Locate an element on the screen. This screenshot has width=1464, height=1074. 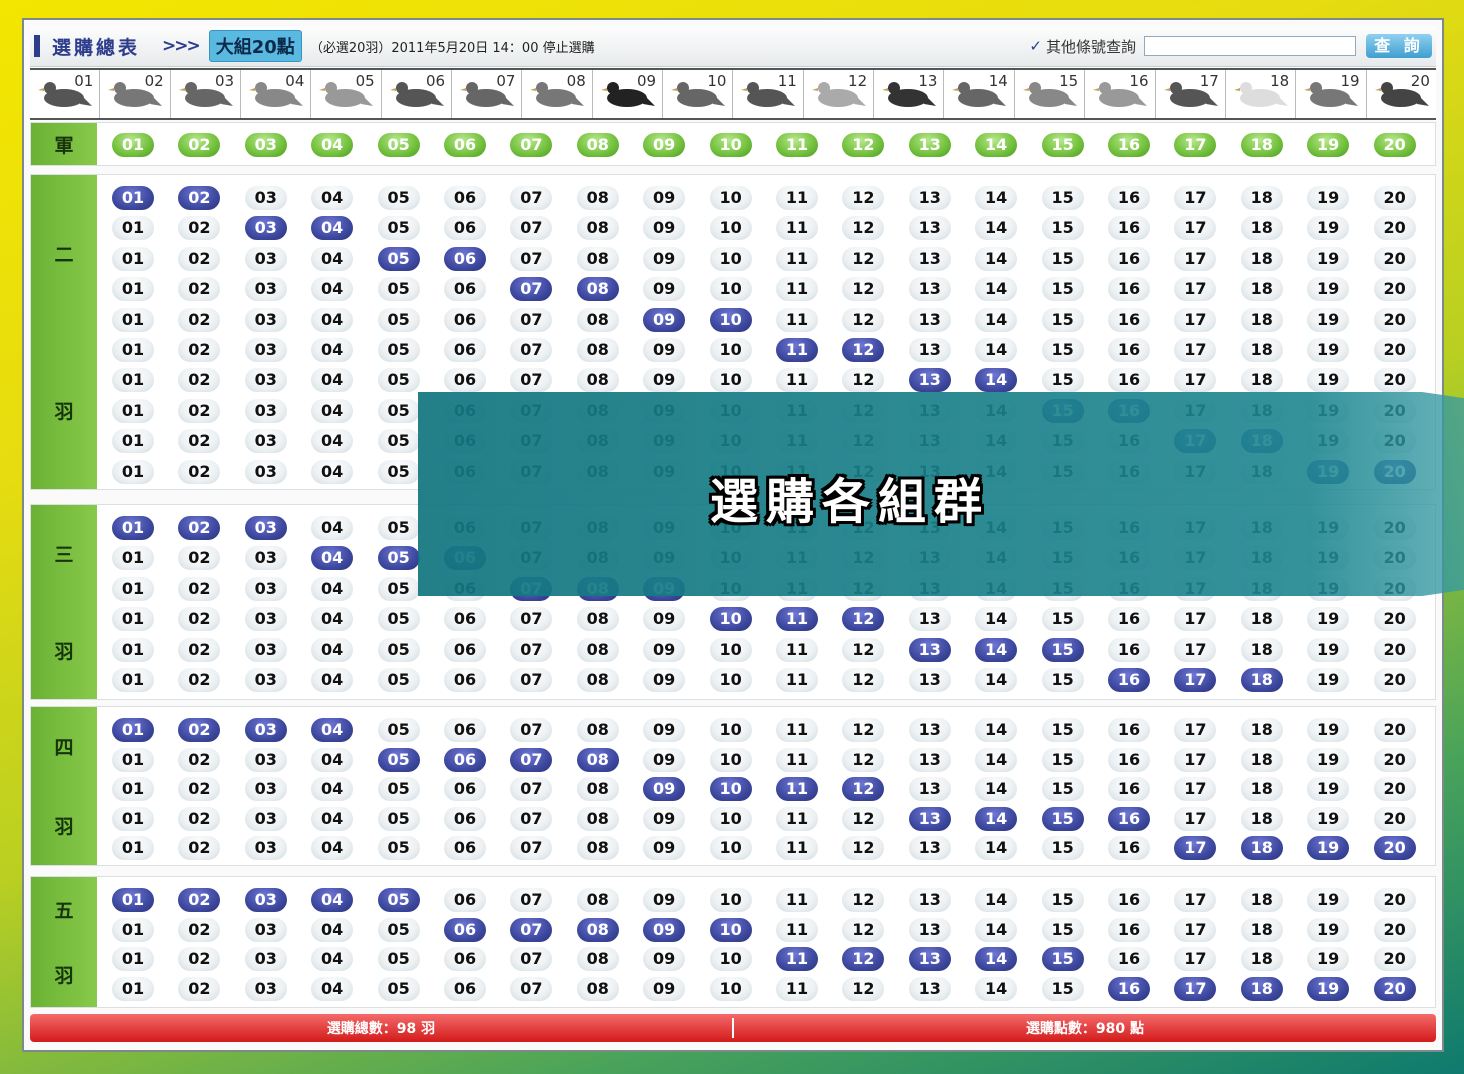
champion-number: 01 is located at coordinates (133, 145).